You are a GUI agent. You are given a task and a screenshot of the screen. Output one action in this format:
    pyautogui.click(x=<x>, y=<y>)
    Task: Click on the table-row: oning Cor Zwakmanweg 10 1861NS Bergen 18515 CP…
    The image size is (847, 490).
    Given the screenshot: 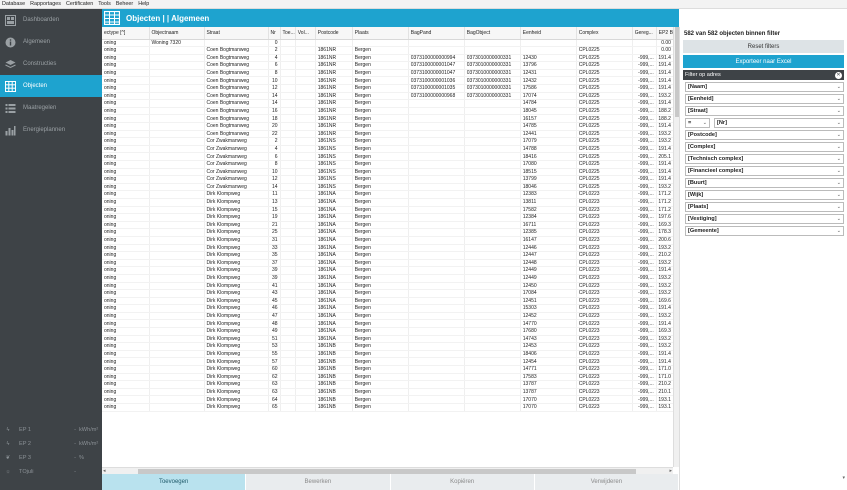 What is the action you would take?
    pyautogui.click(x=388, y=172)
    